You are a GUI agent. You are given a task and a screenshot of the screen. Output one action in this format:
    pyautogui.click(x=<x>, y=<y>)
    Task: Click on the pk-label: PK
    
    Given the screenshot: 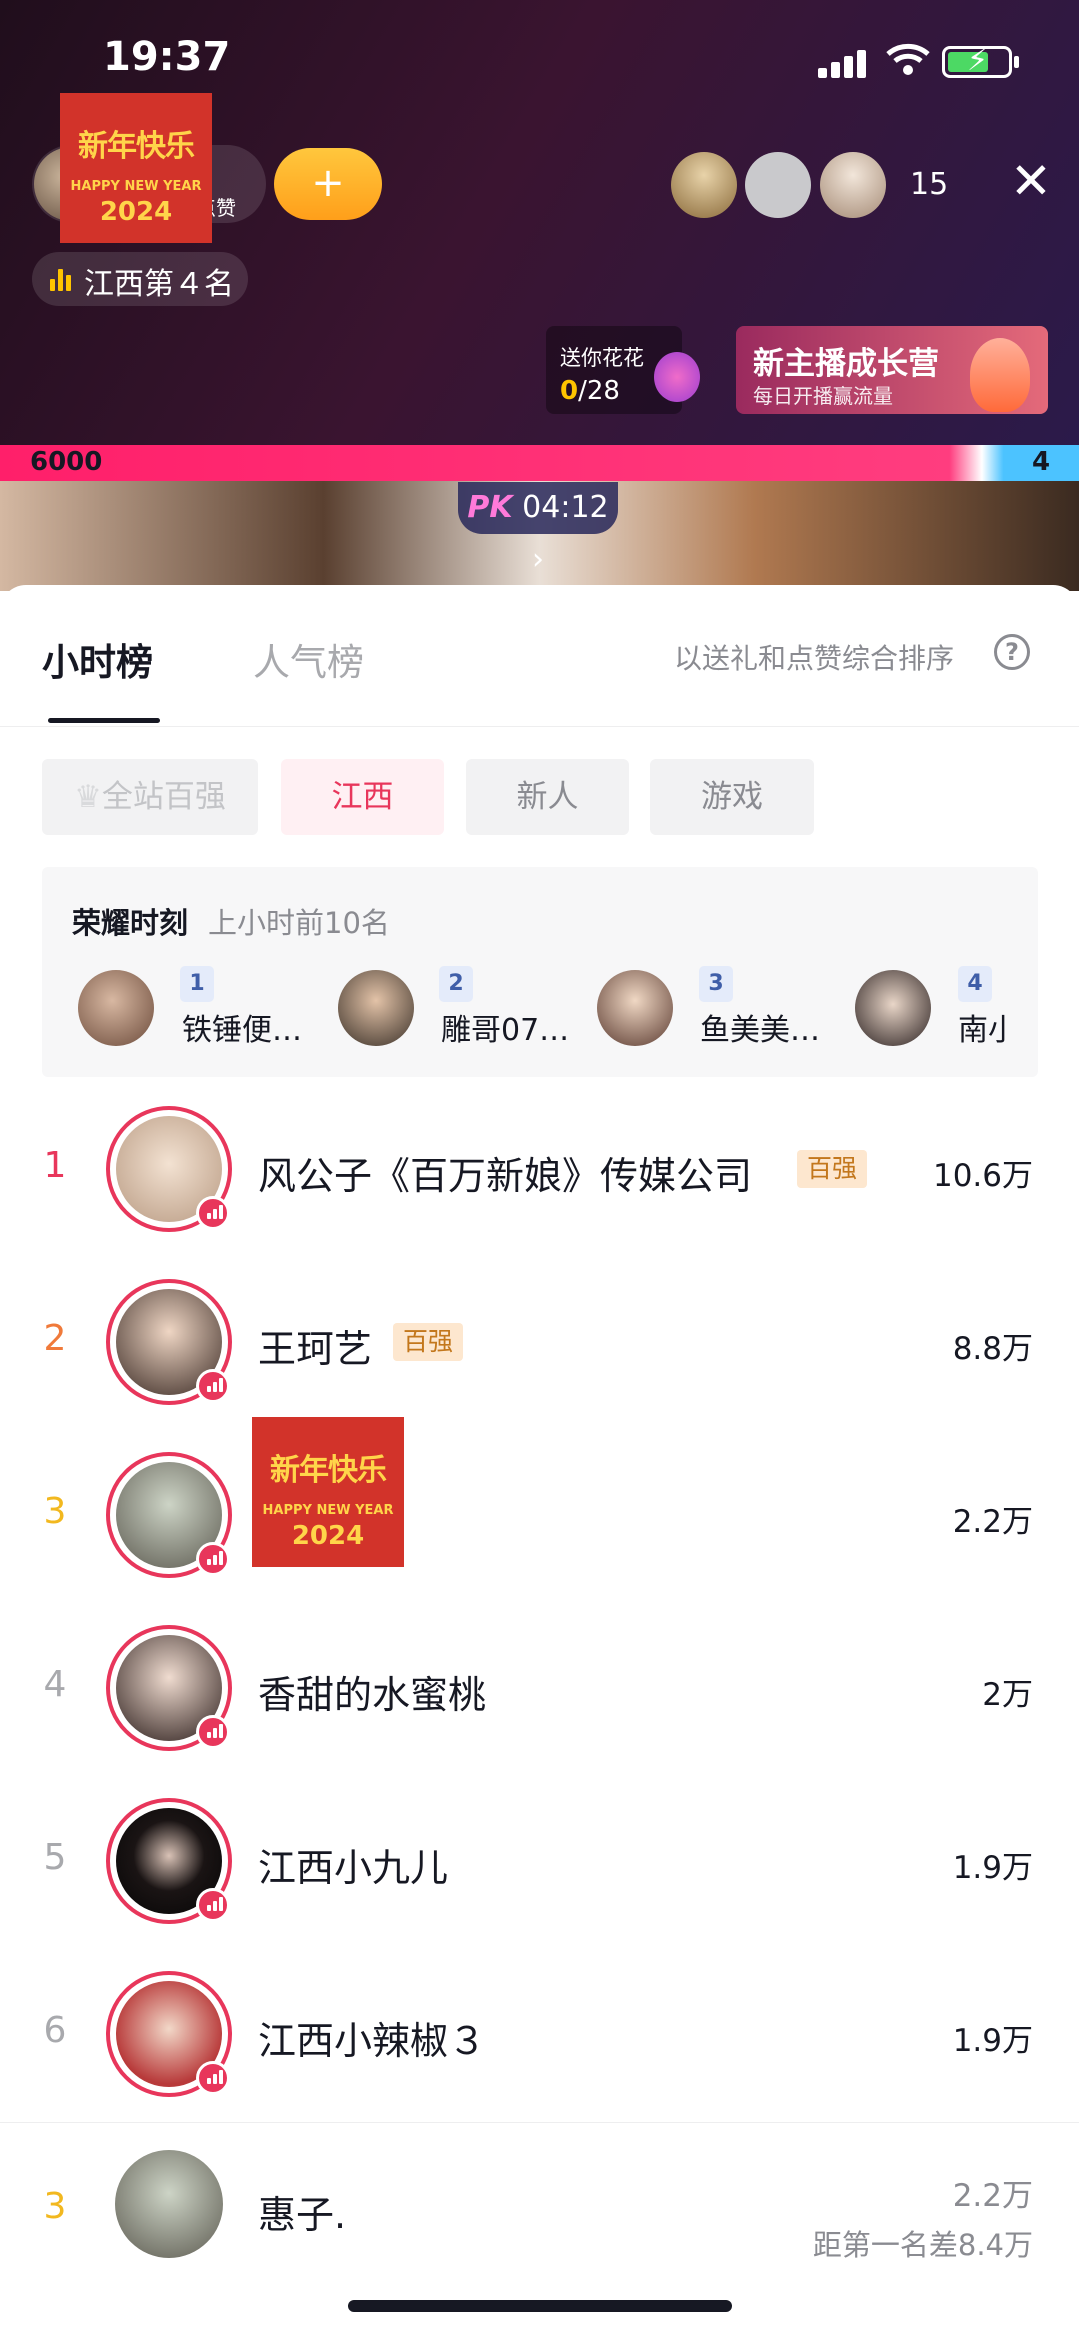 What is the action you would take?
    pyautogui.click(x=490, y=507)
    